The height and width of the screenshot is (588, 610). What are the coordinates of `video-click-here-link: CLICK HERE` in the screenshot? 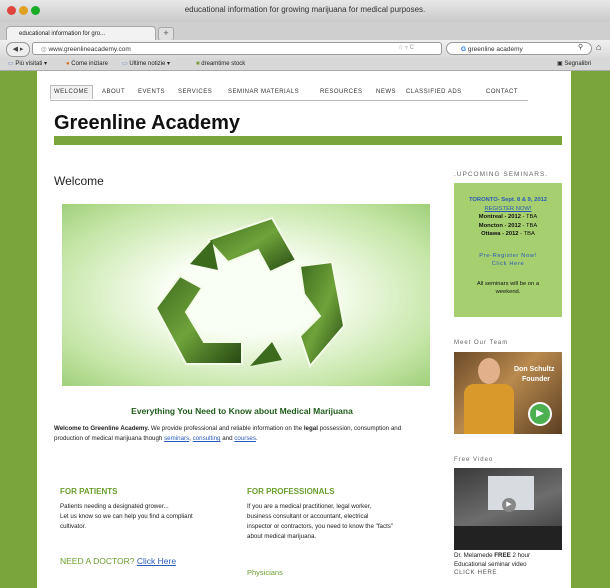 It's located at (509, 573).